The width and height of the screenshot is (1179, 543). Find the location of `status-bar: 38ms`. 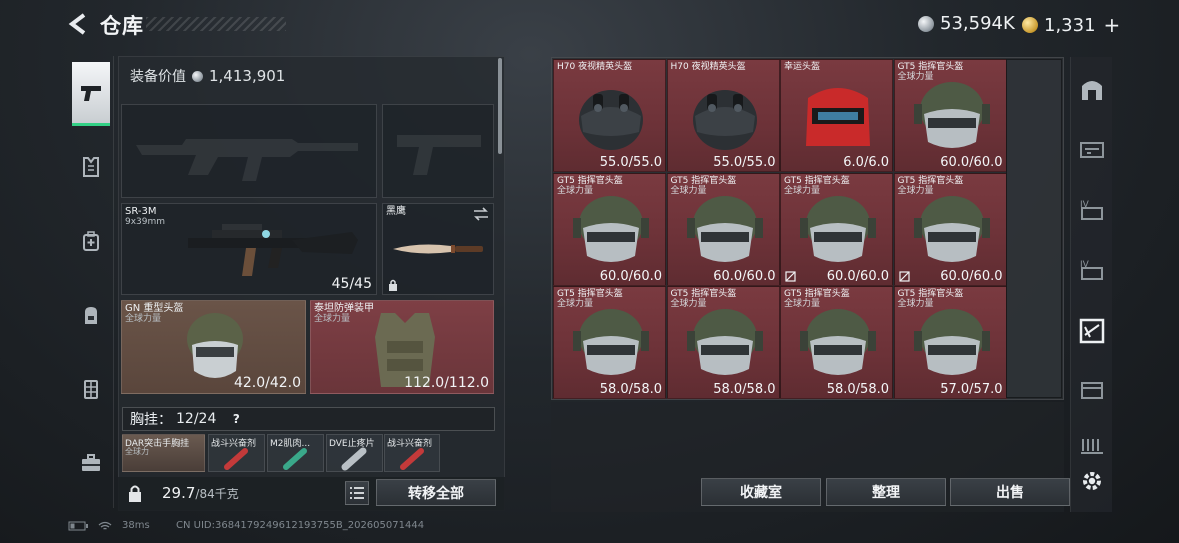

status-bar: 38ms is located at coordinates (109, 525).